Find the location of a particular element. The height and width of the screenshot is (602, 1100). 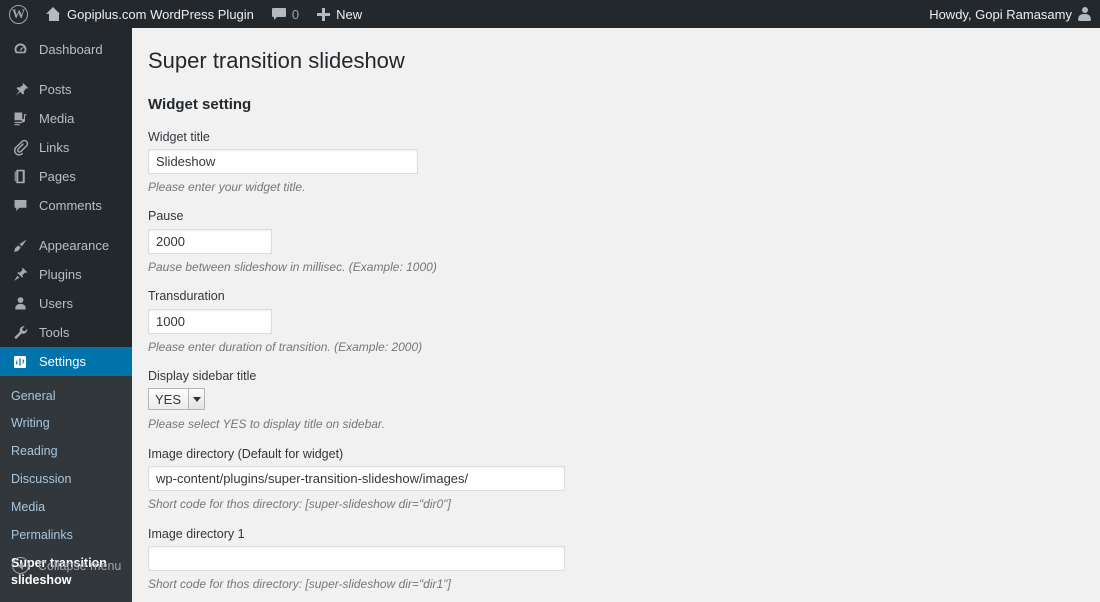

my-account-menu: Howdy, Gopi Ramasamy is located at coordinates (1010, 14).